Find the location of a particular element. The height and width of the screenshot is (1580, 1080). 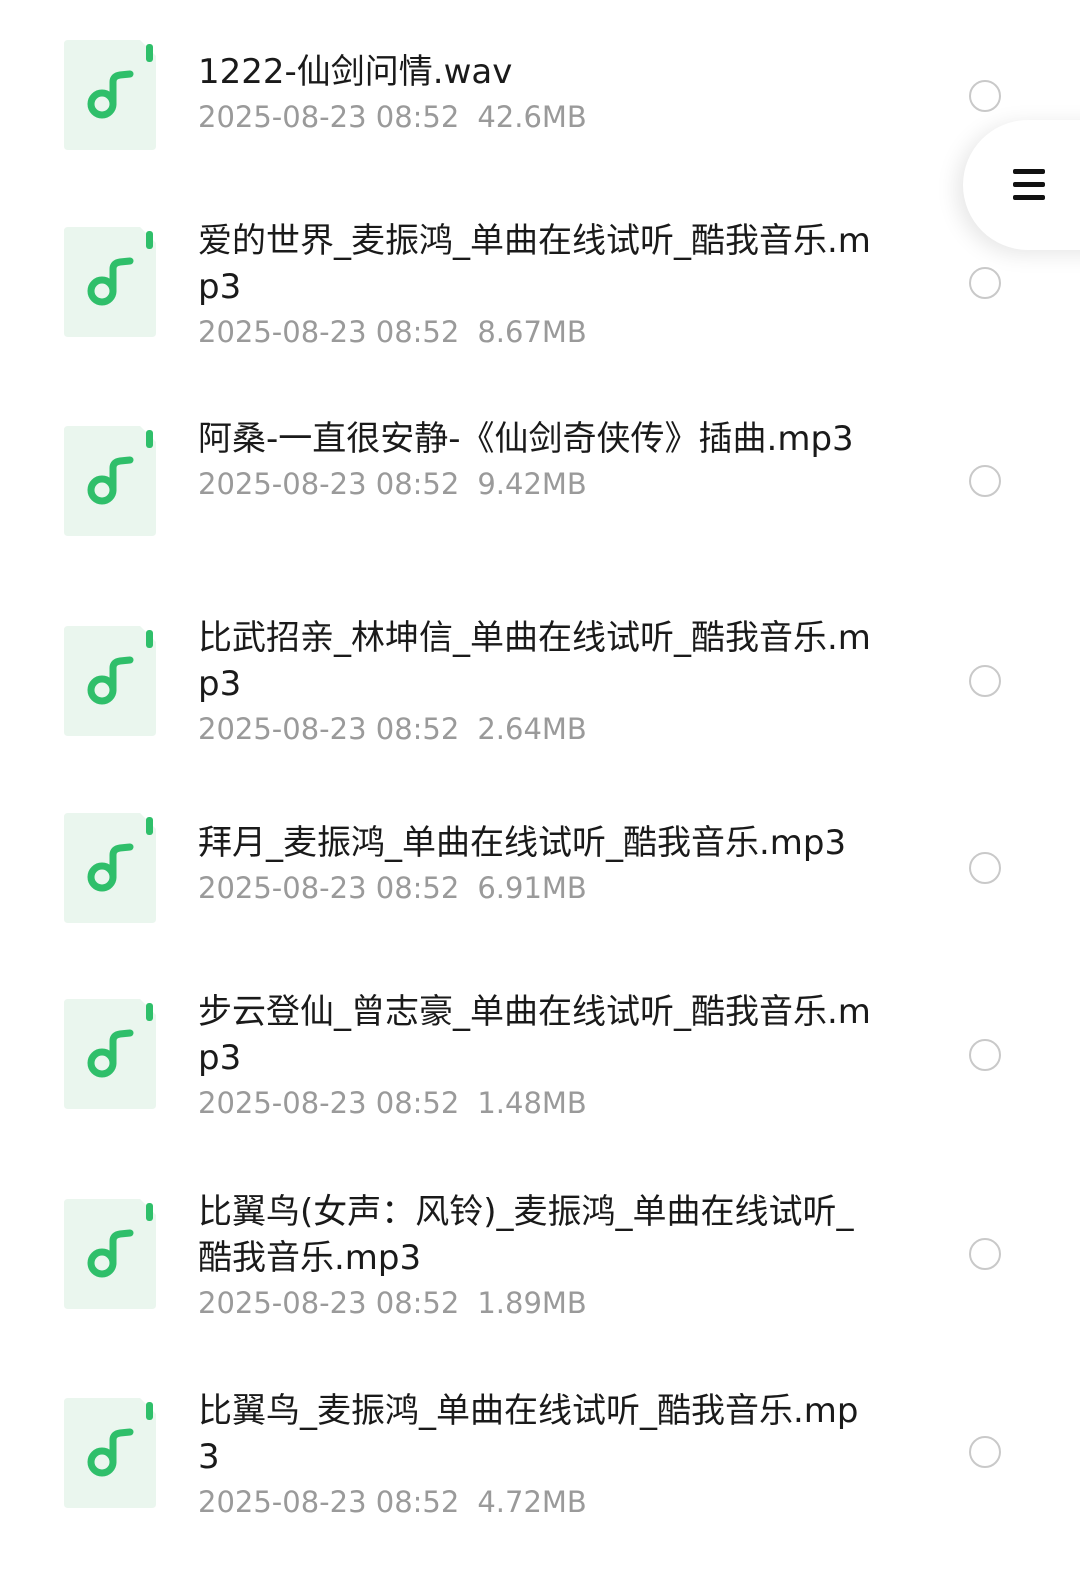

file-name: 阿桑-一直很安静-《仙剑奇侠传》插曲.mp3 is located at coordinates (526, 439).